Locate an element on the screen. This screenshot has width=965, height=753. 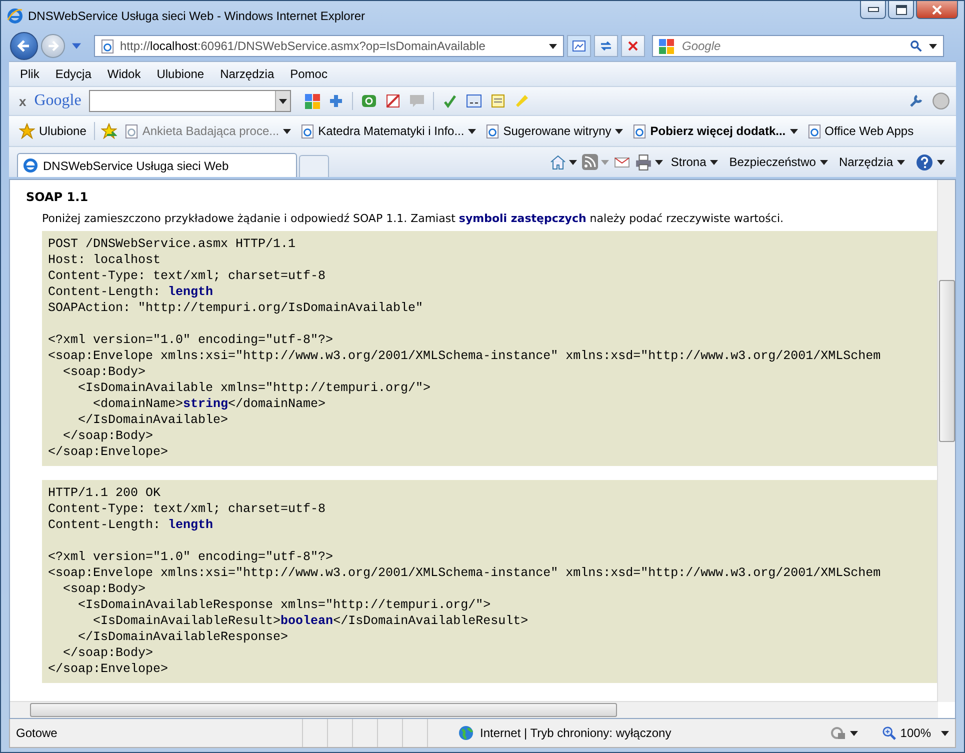
globe-icon is located at coordinates (466, 733).